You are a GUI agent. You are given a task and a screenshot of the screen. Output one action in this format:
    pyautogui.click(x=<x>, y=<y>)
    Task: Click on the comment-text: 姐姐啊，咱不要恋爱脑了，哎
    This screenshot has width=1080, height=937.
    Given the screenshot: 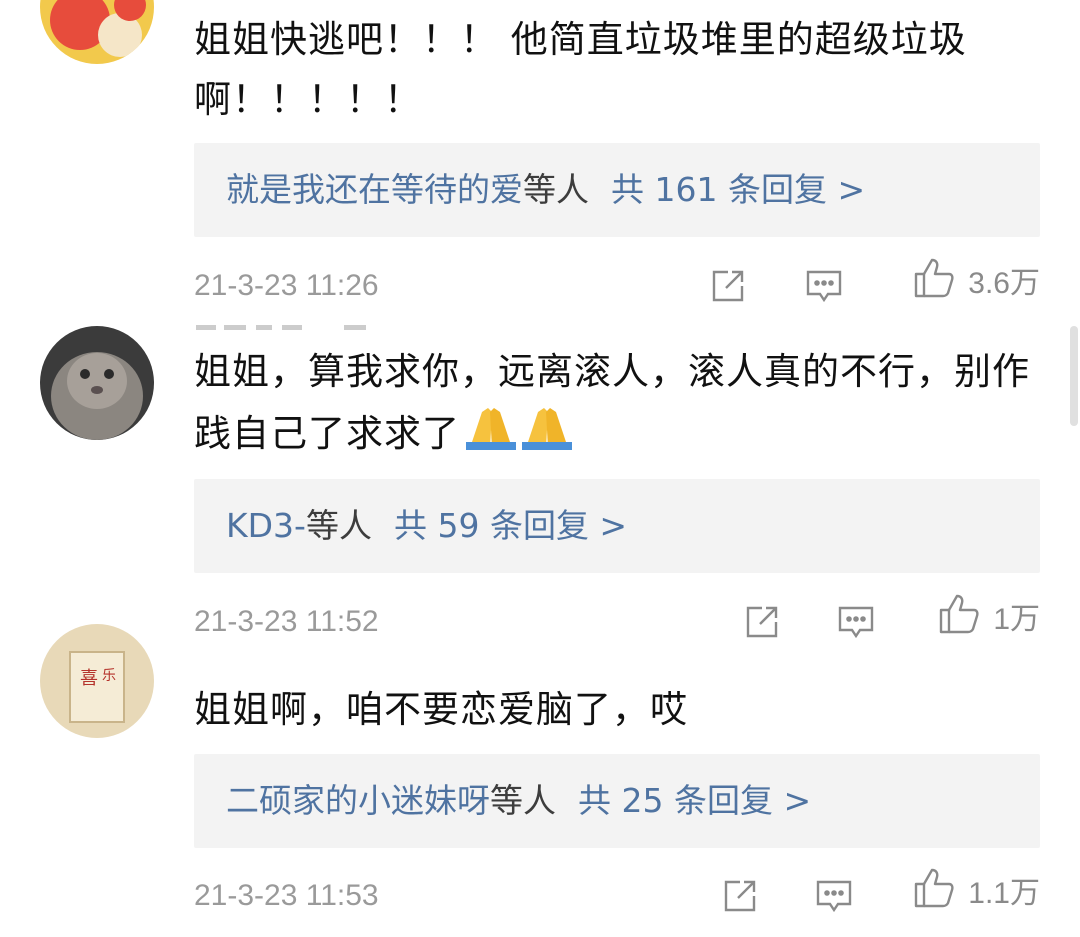 What is the action you would take?
    pyautogui.click(x=441, y=709)
    